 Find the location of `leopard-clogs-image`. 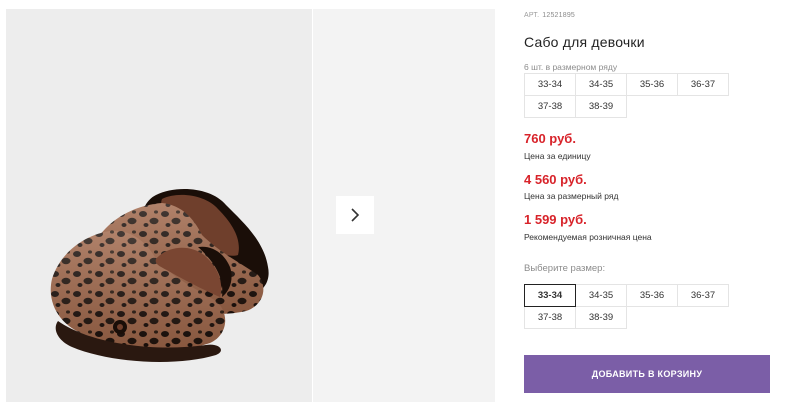

leopard-clogs-image is located at coordinates (159, 275).